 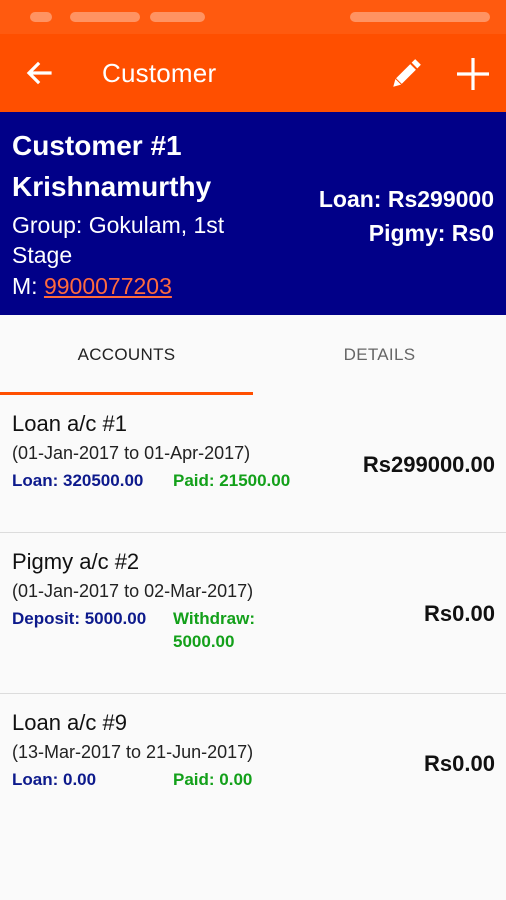 What do you see at coordinates (76, 561) in the screenshot?
I see `account-title: Pigmy a/c #2` at bounding box center [76, 561].